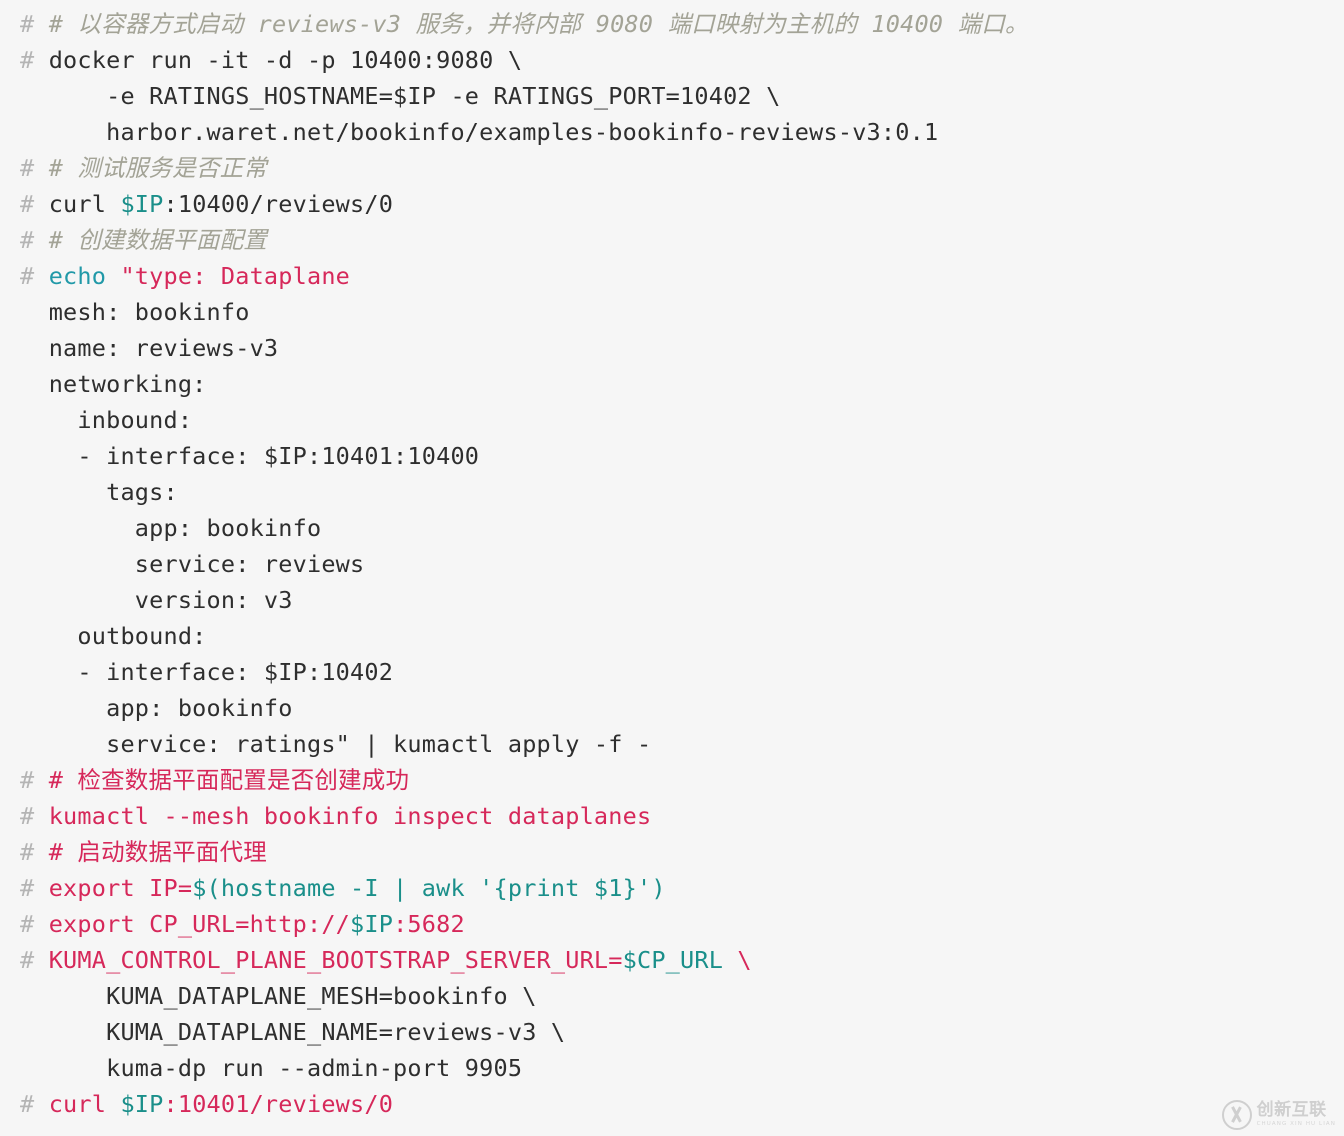 This screenshot has width=1344, height=1136. I want to click on code-token-kw: echo, so click(84, 276).